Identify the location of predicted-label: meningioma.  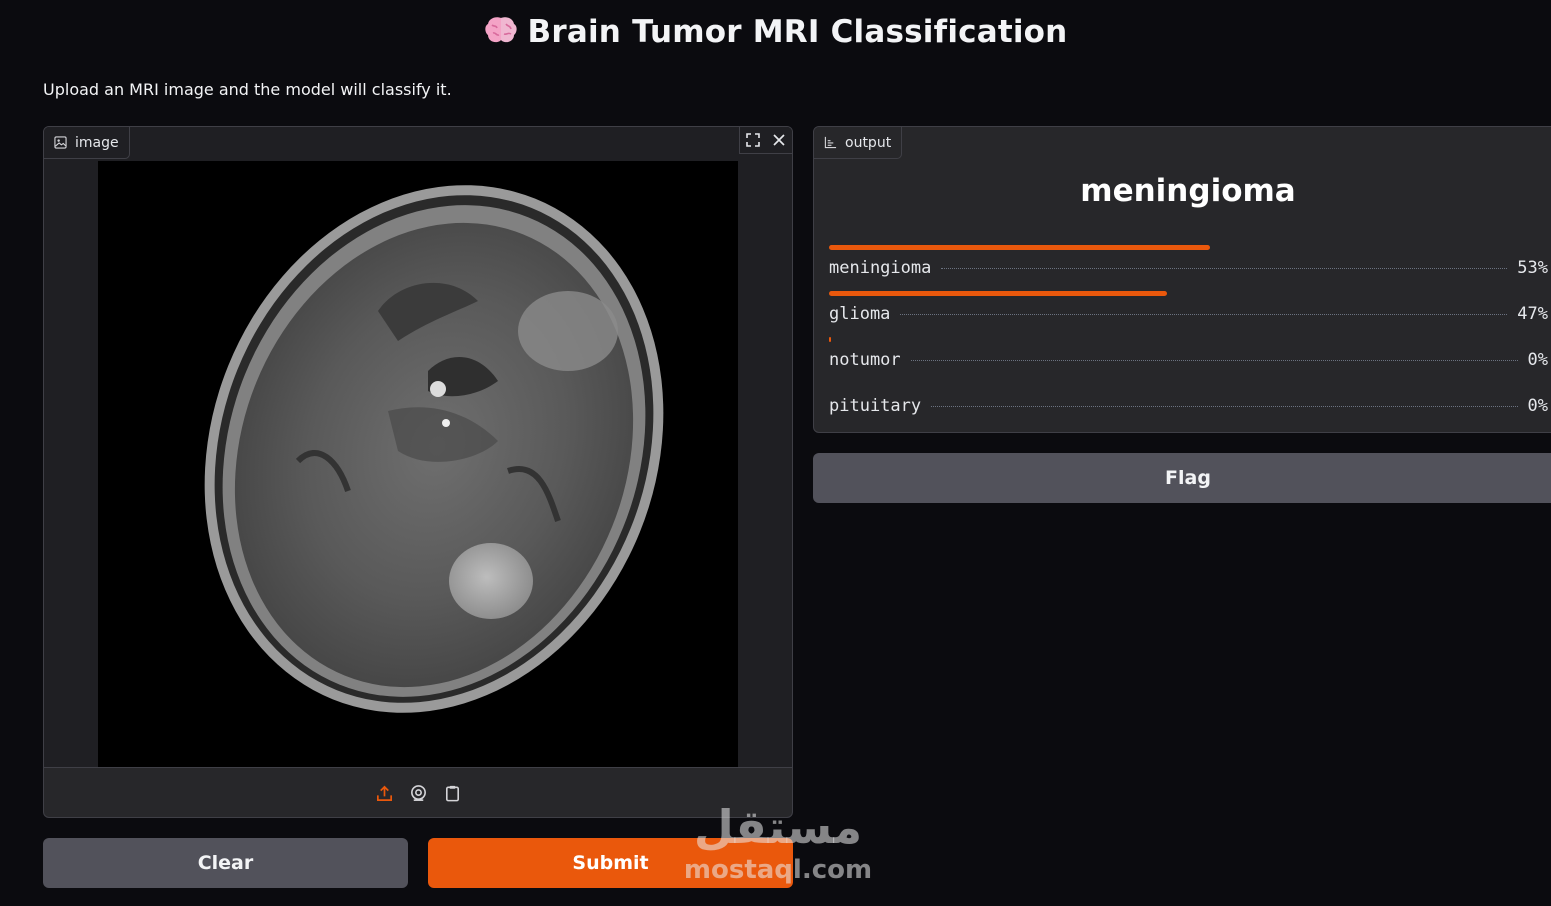
(1188, 191).